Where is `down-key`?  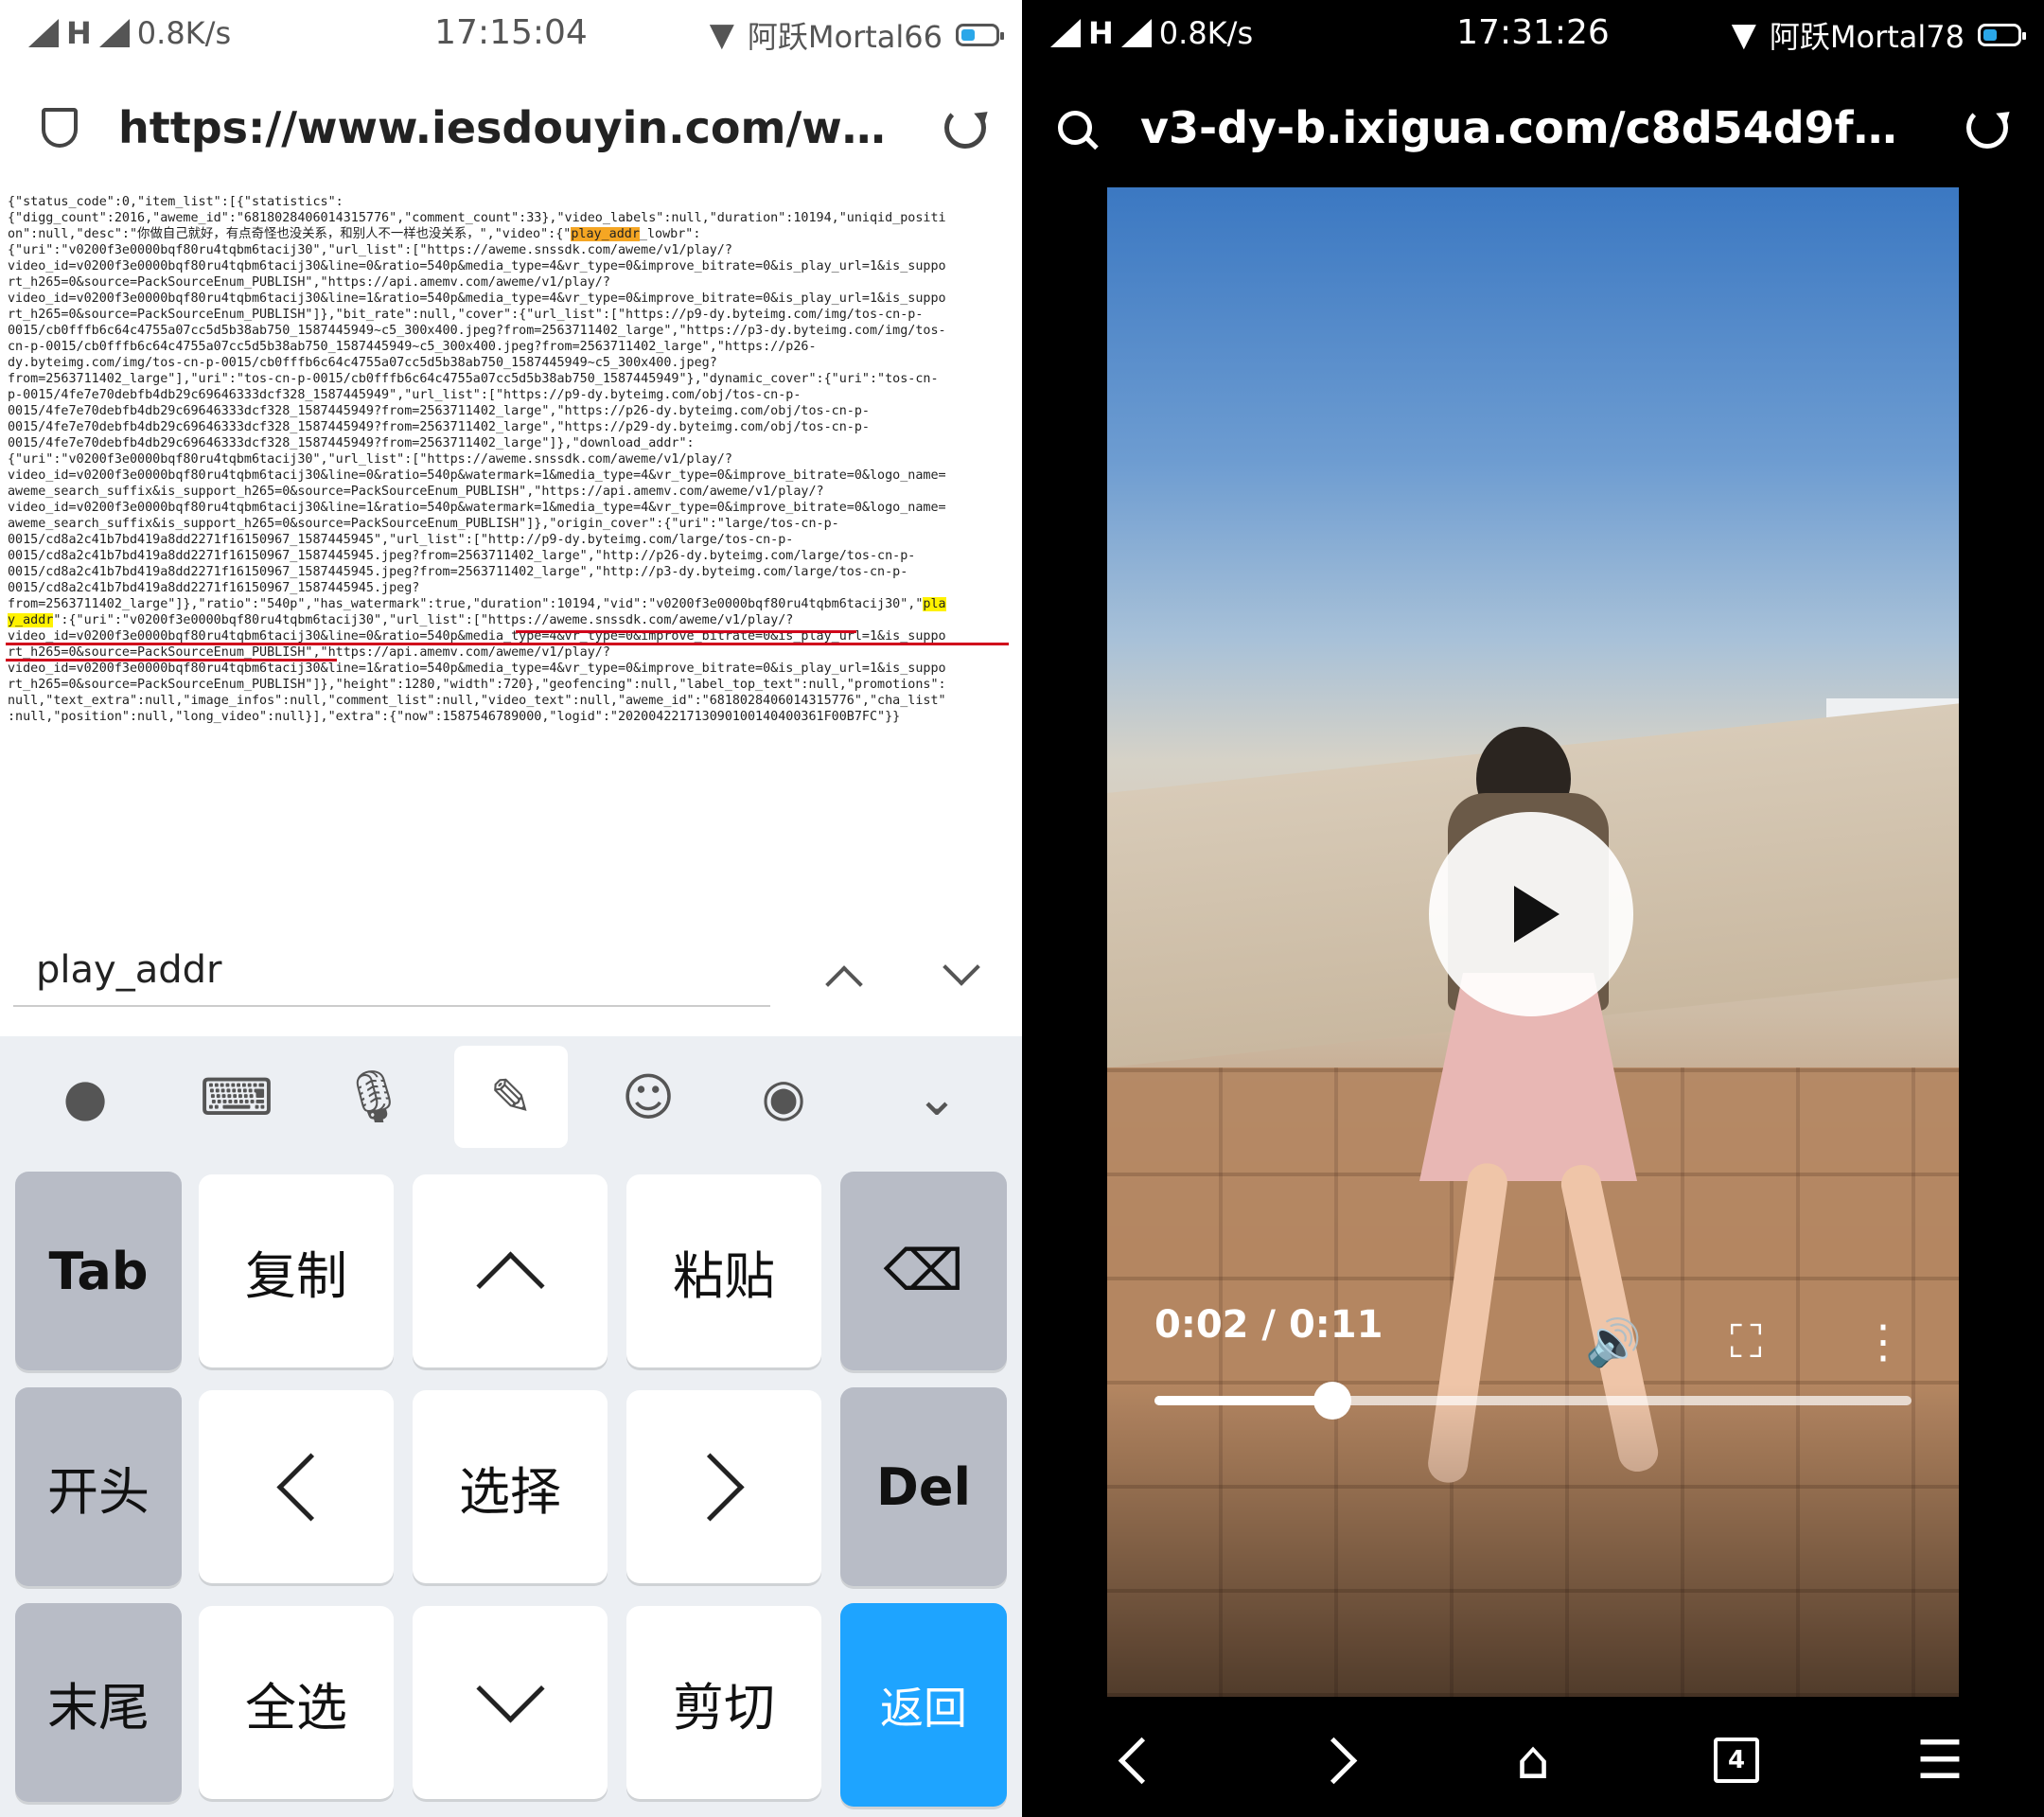
down-key is located at coordinates (510, 1703).